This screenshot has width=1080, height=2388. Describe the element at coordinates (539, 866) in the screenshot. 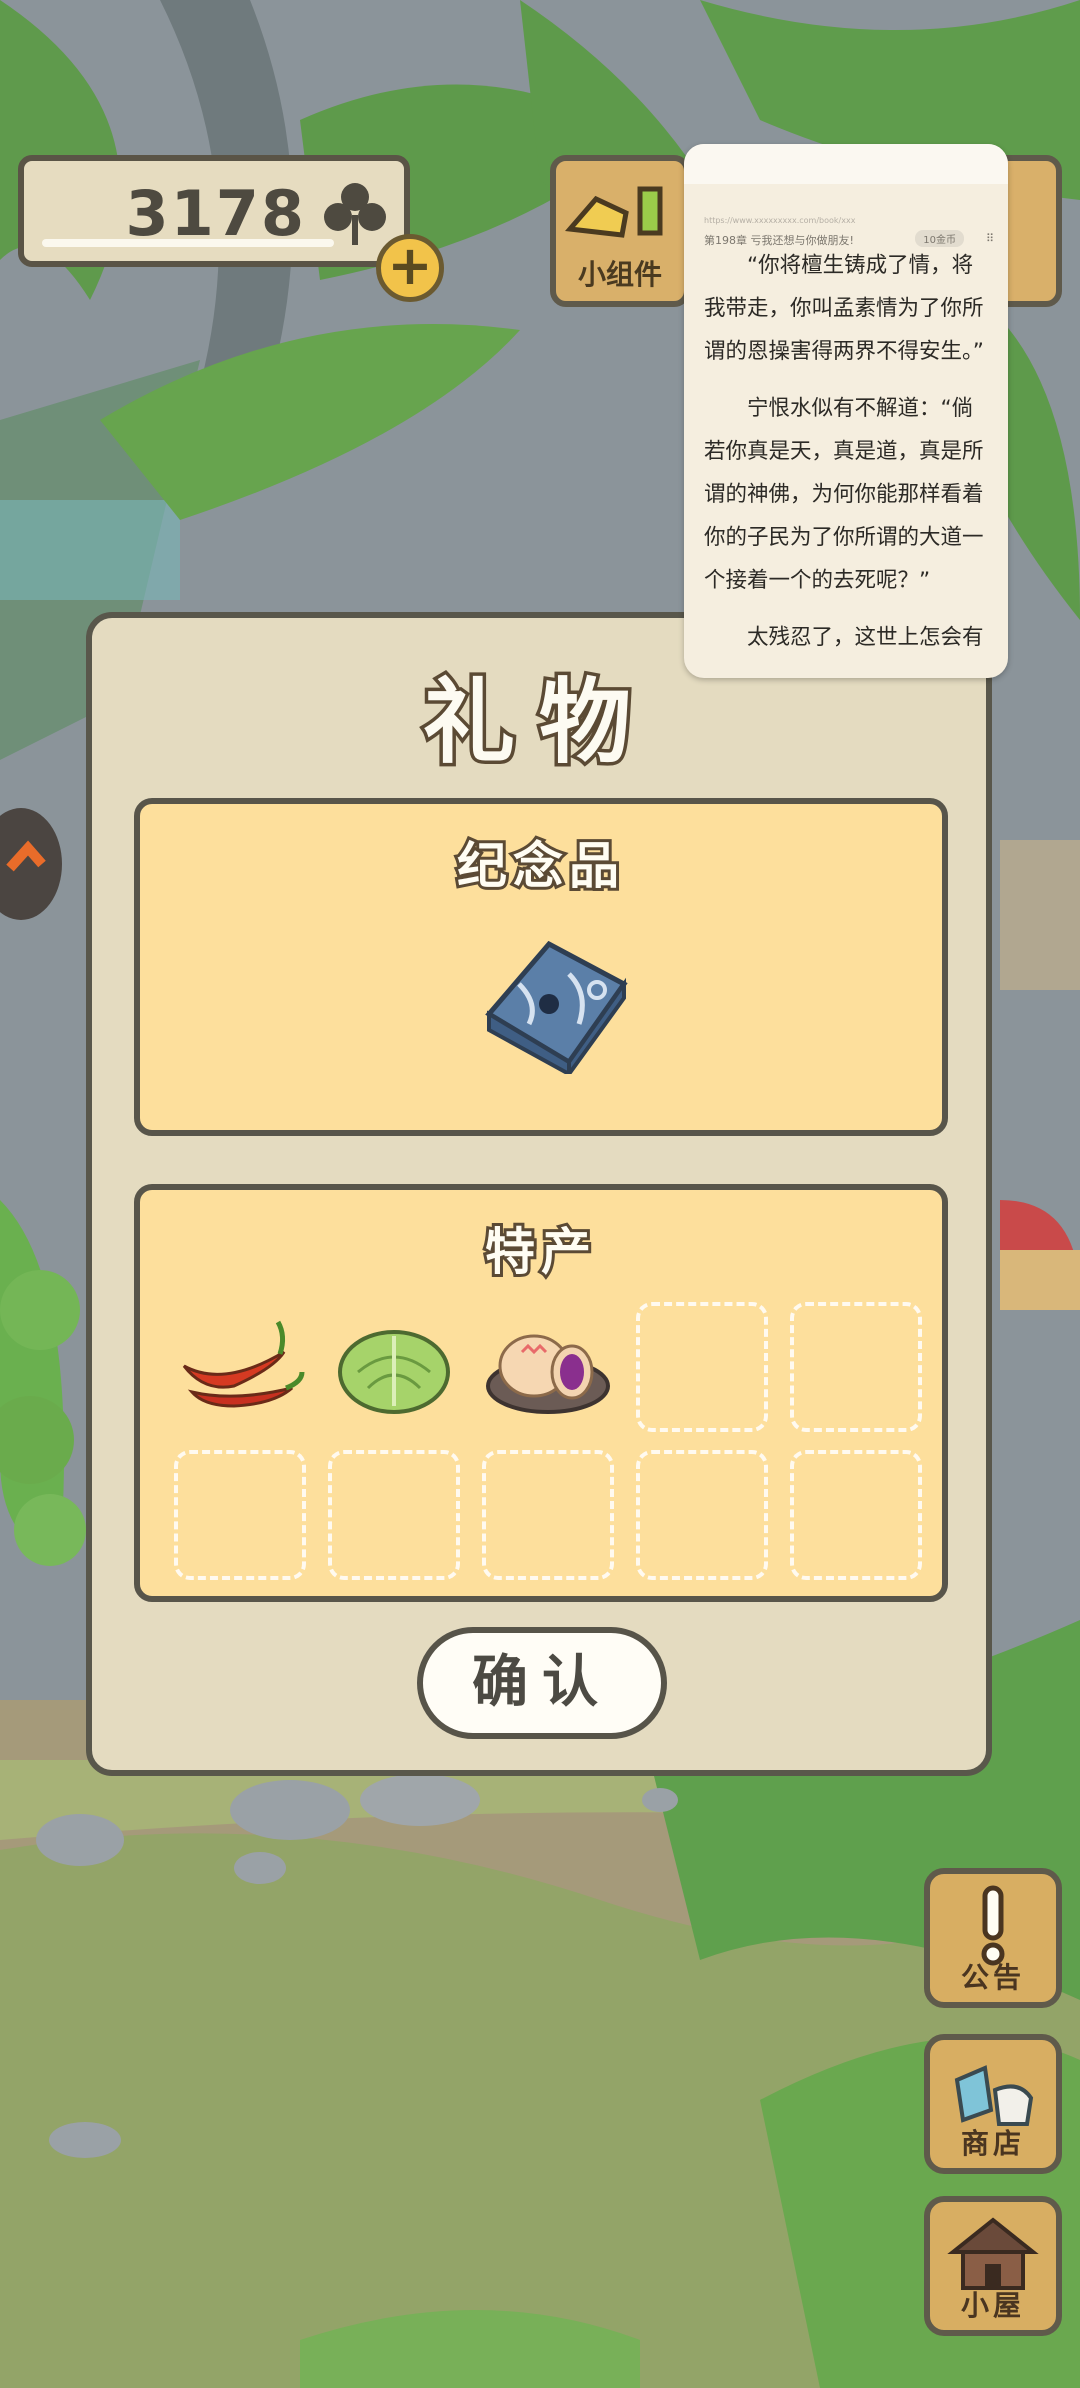

I see `souvenir-title: 纪念品` at that location.